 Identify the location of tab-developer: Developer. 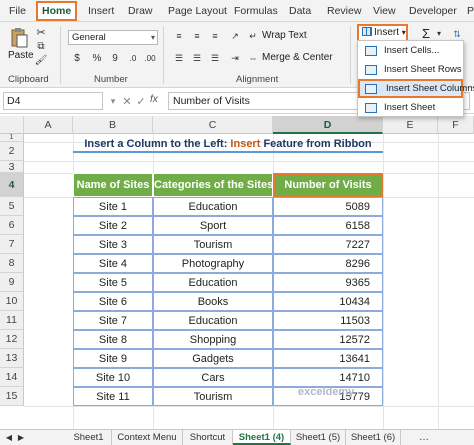
(433, 11).